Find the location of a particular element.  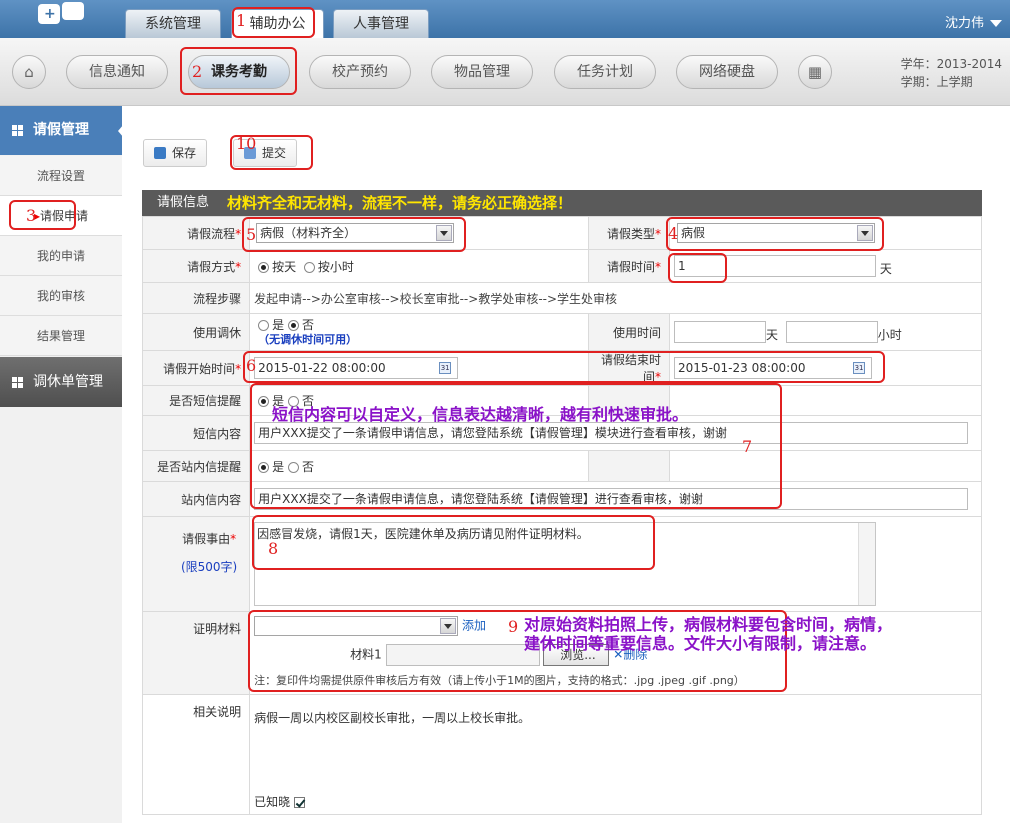

annotation-number: 6 is located at coordinates (251, 365).